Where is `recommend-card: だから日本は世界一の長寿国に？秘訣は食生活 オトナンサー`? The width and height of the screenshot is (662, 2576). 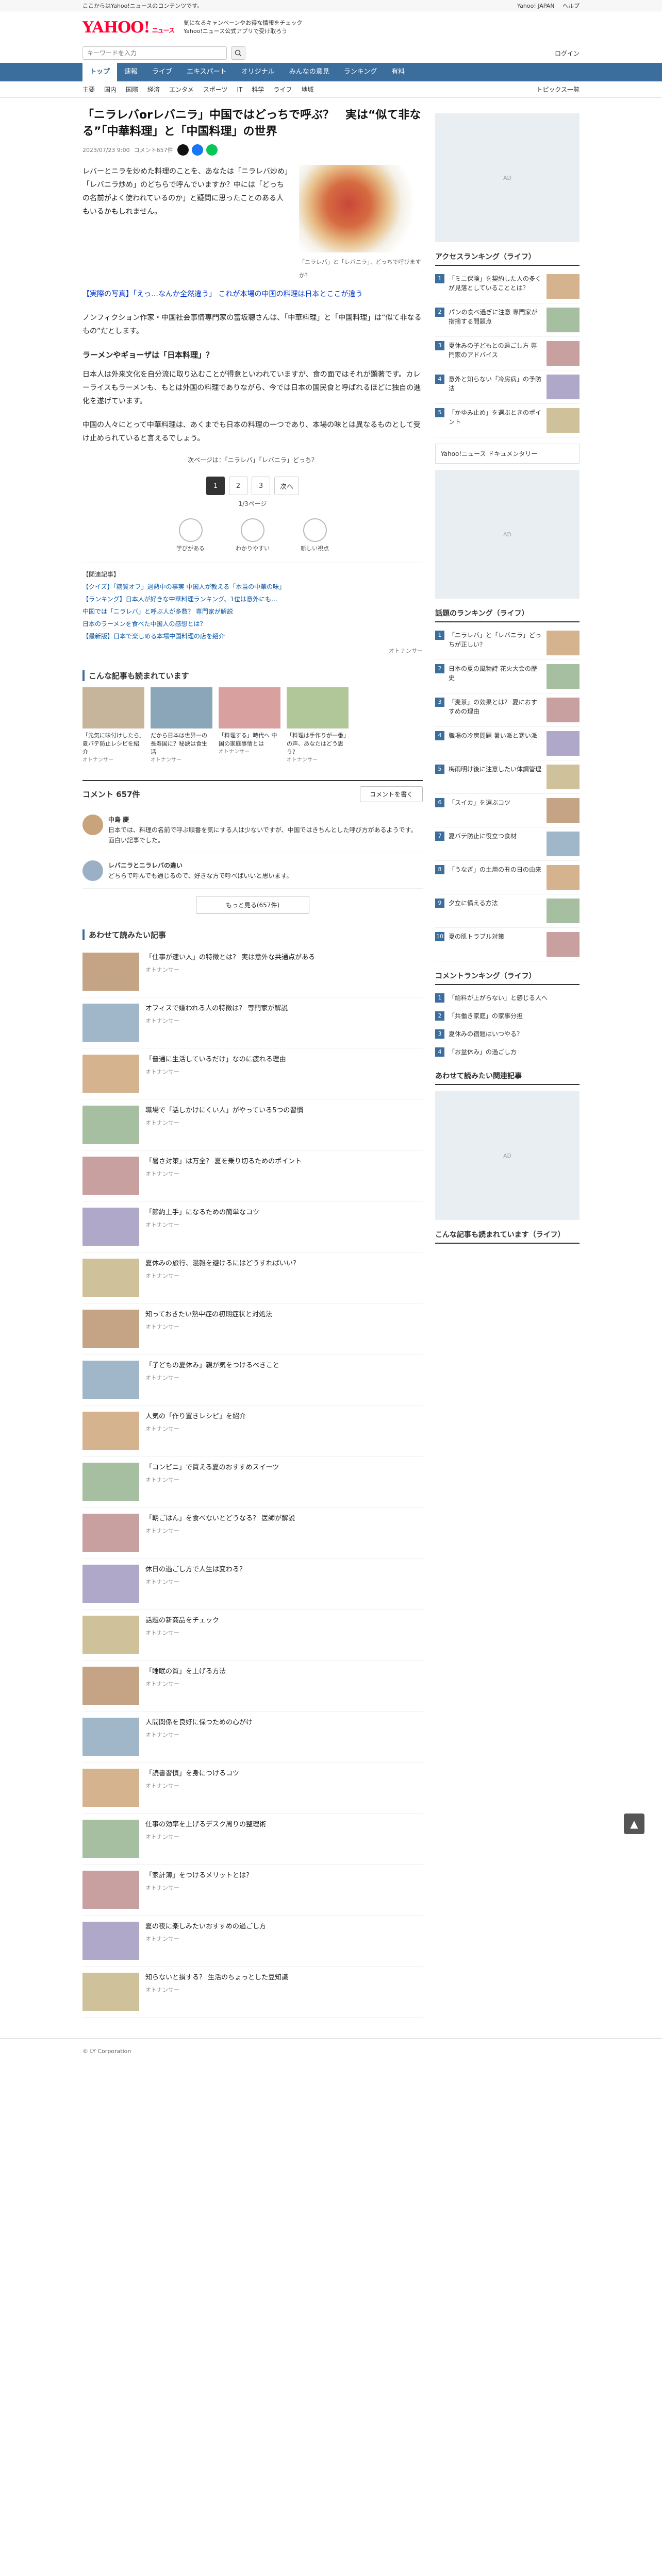 recommend-card: だから日本は世界一の長寿国に？秘訣は食生活 オトナンサー is located at coordinates (182, 726).